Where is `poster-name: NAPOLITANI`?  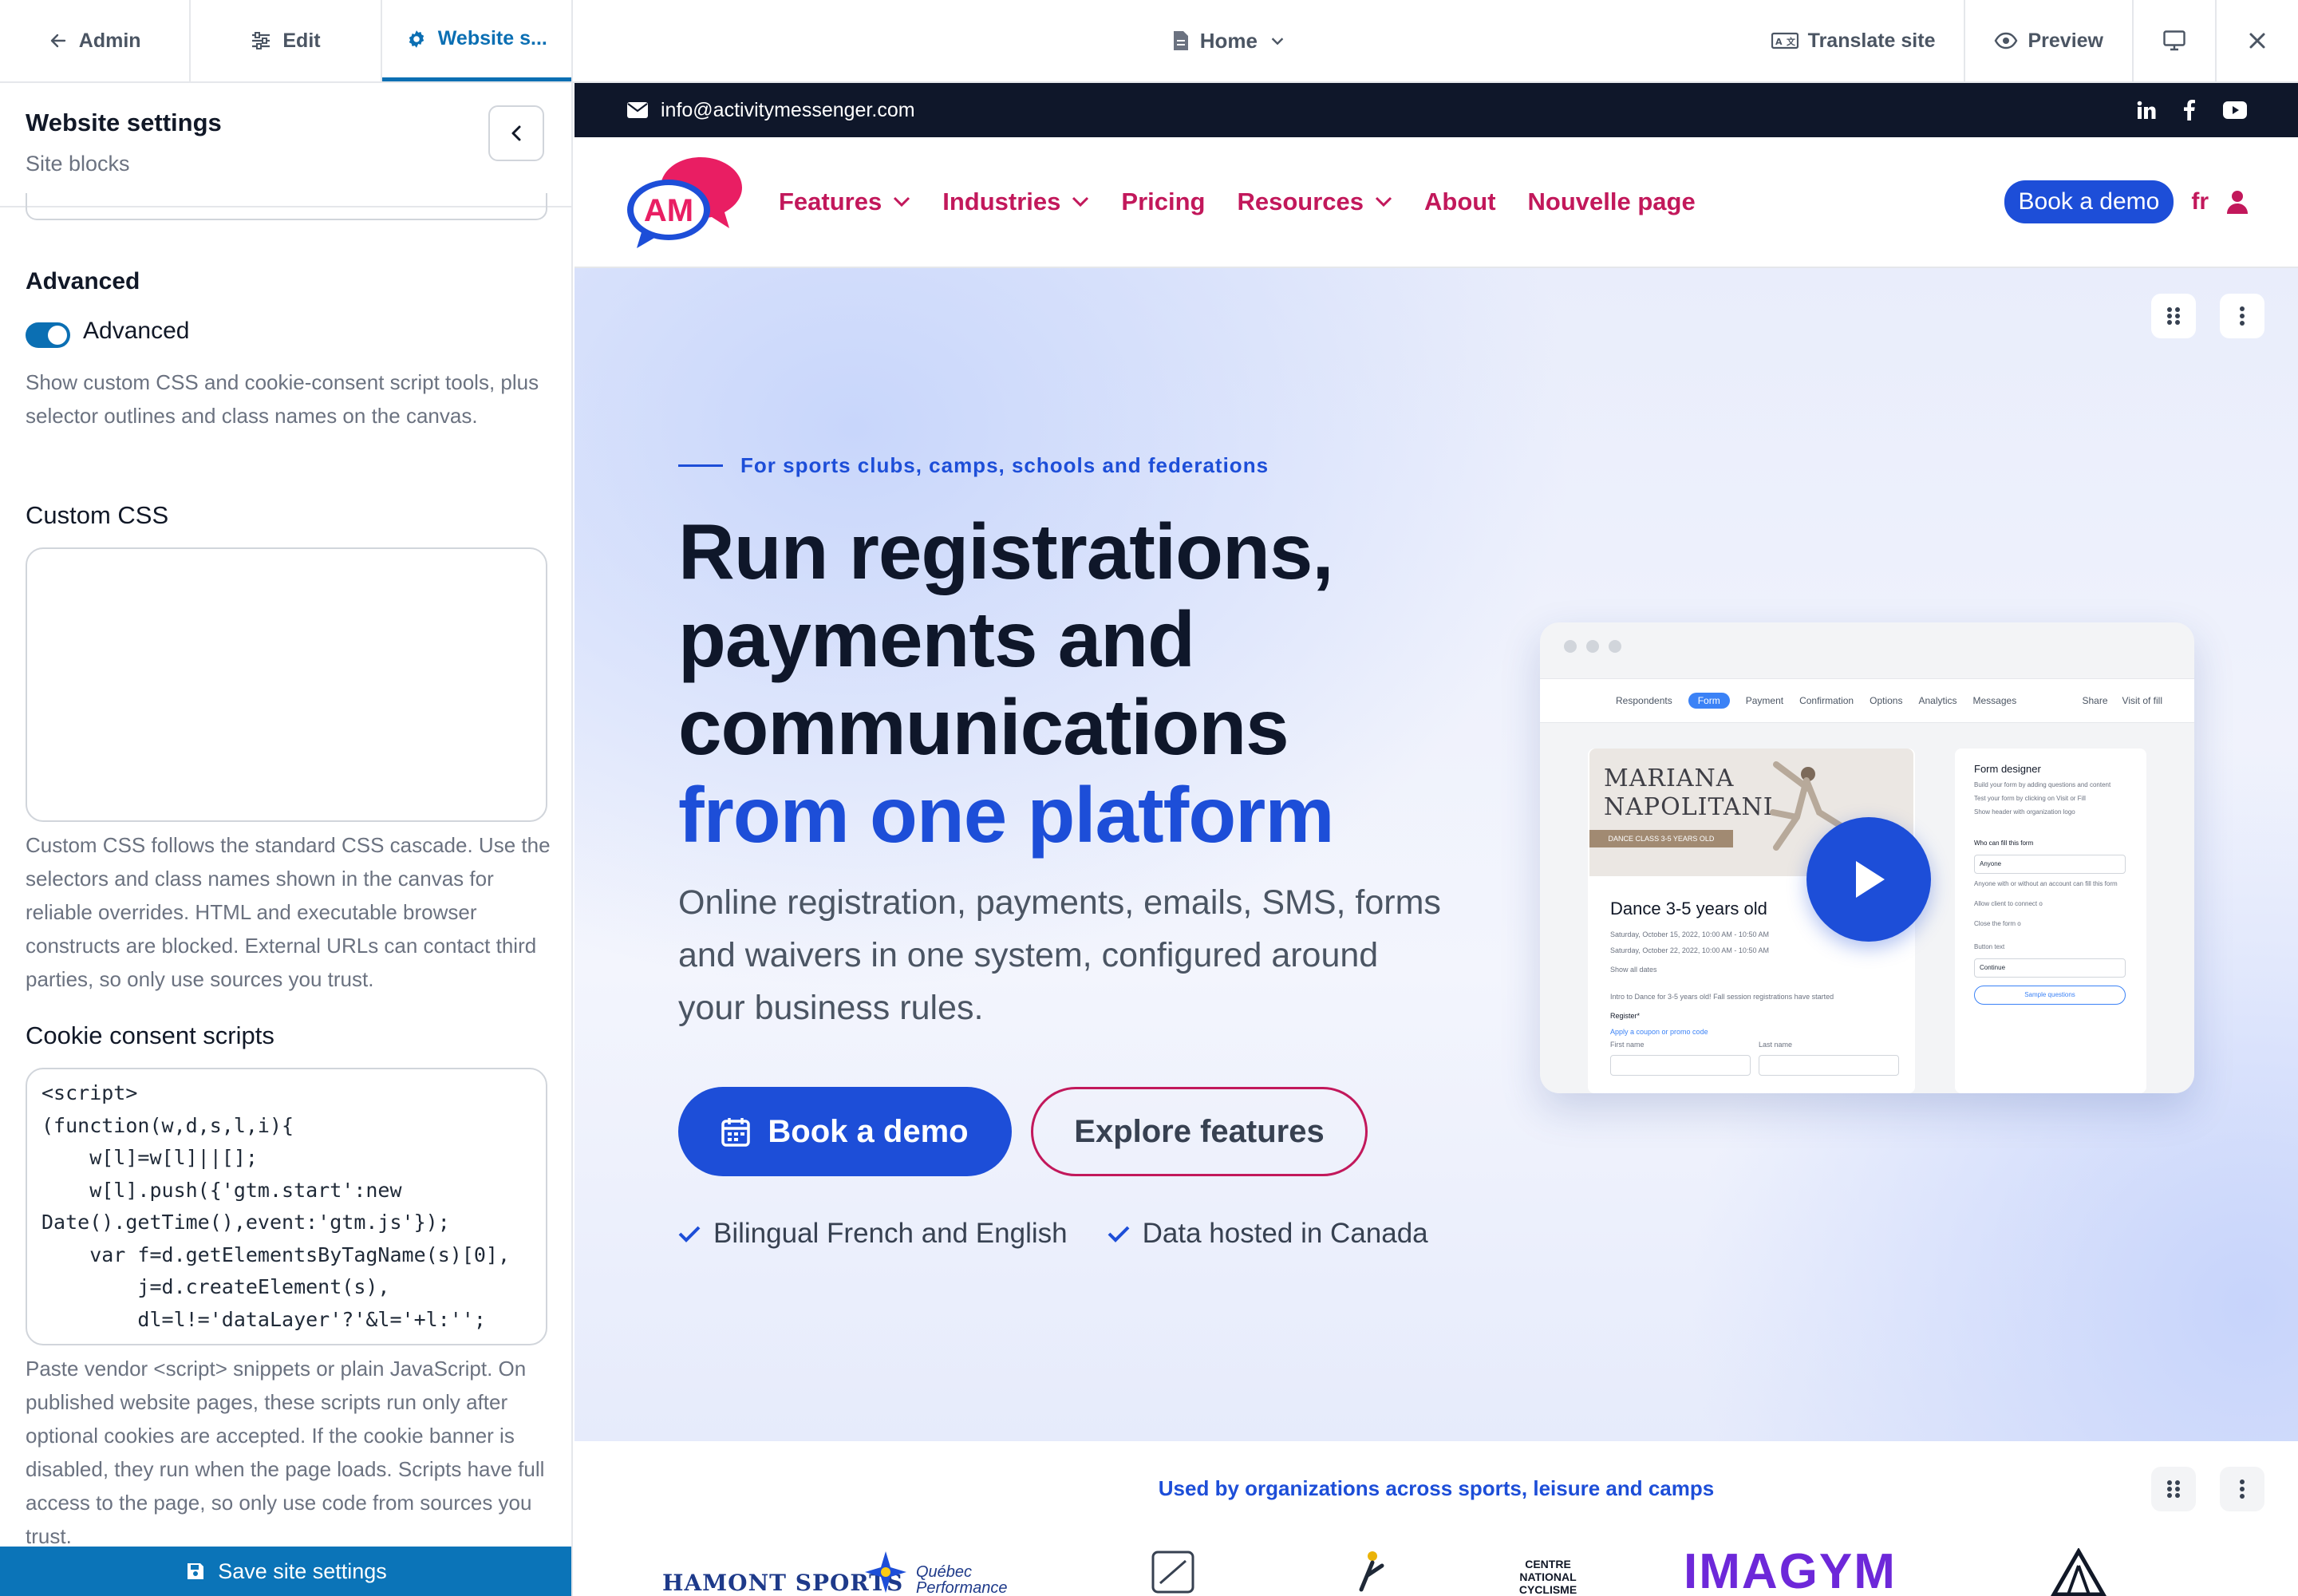 poster-name: NAPOLITANI is located at coordinates (1689, 807).